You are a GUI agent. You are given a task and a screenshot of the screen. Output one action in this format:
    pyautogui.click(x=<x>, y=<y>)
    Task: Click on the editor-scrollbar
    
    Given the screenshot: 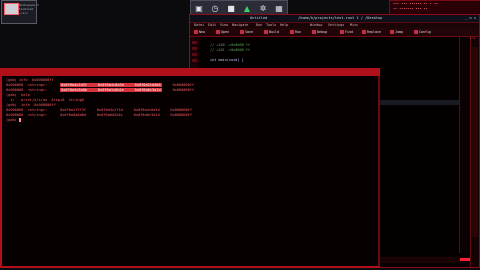 What is the action you would take?
    pyautogui.click(x=474, y=152)
    